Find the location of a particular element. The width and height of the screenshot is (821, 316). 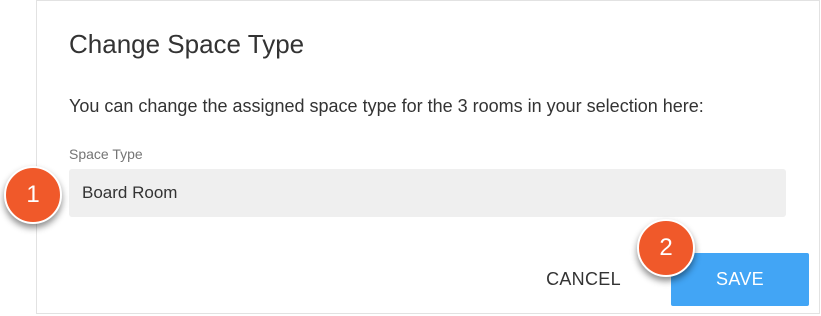

space-type-label: Space Type is located at coordinates (106, 154).